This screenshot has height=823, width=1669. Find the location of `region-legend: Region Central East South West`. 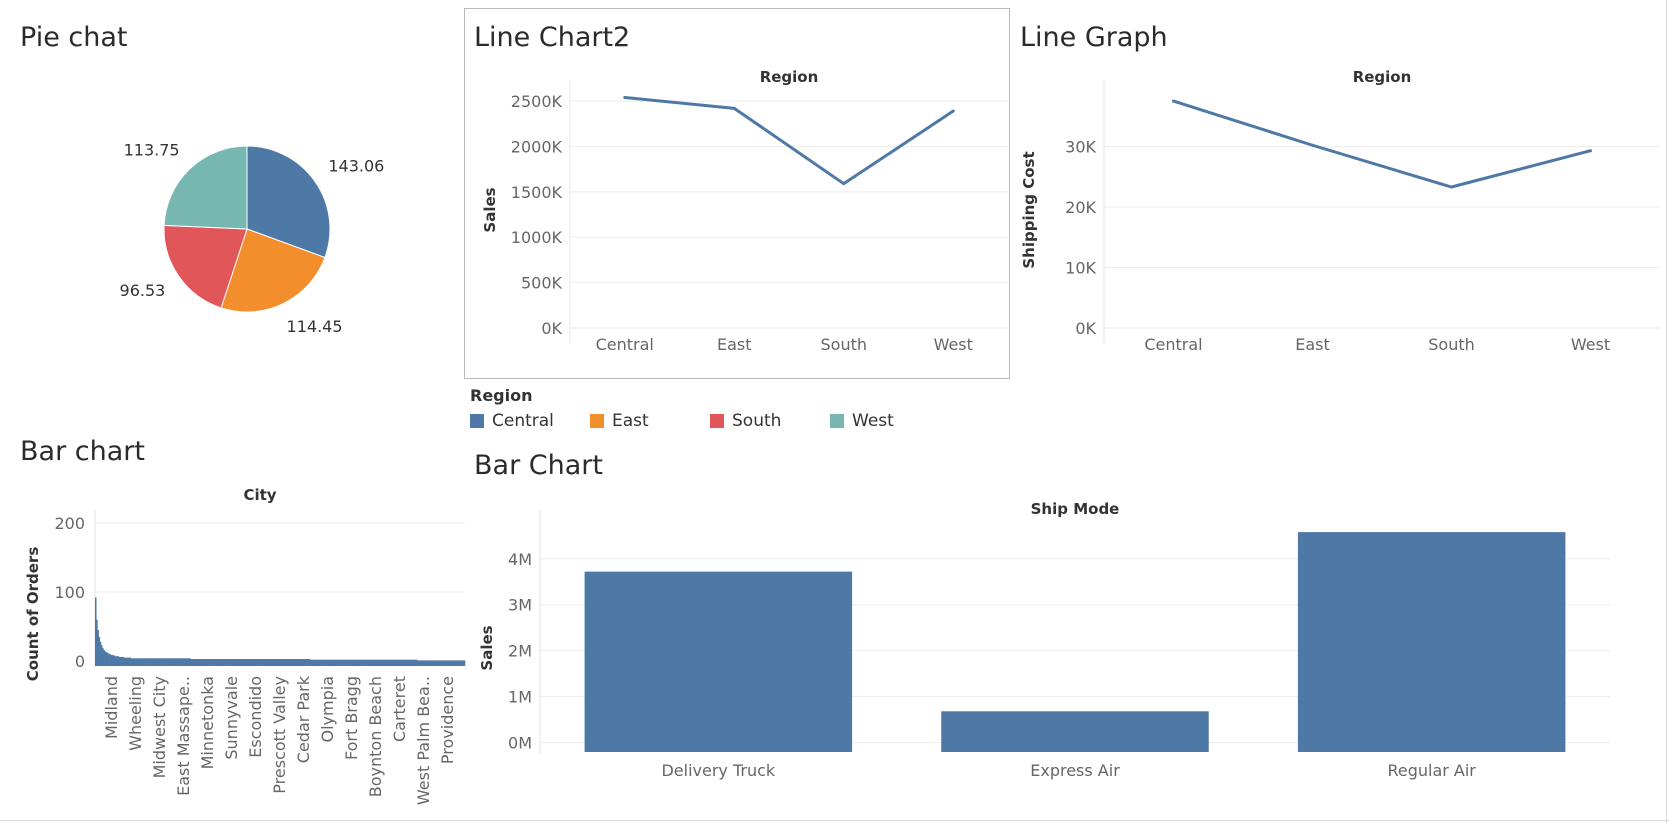

region-legend: Region Central East South West is located at coordinates (710, 408).